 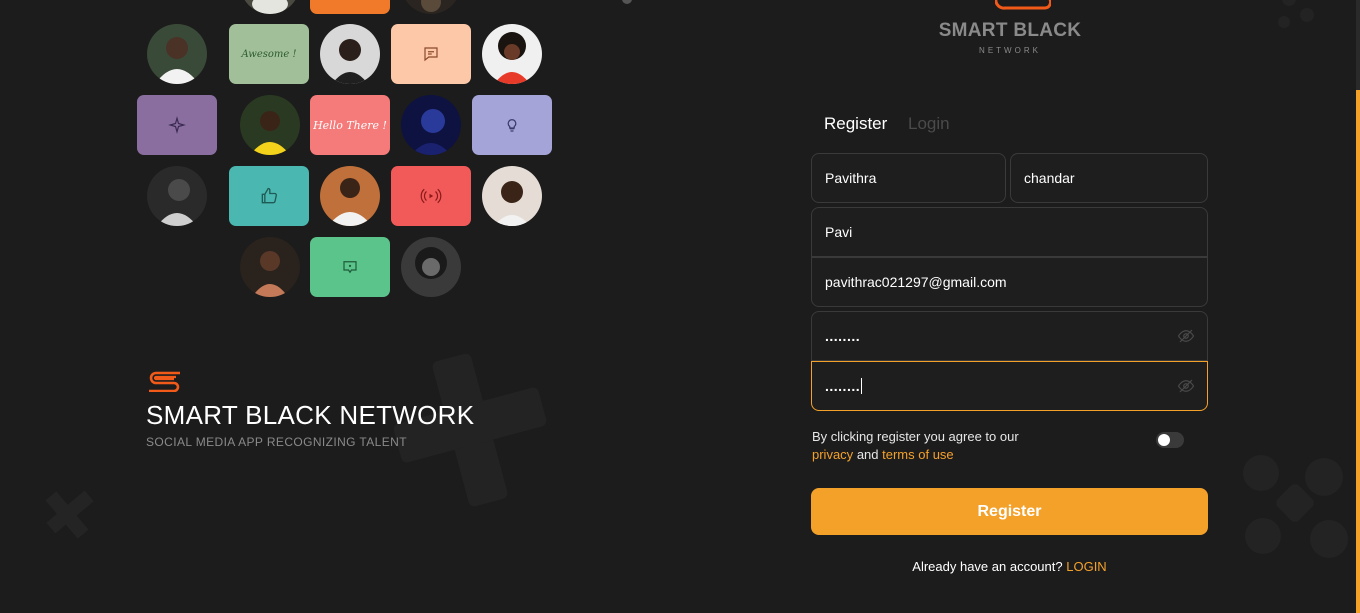 I want to click on chat-icon, so click(x=431, y=54).